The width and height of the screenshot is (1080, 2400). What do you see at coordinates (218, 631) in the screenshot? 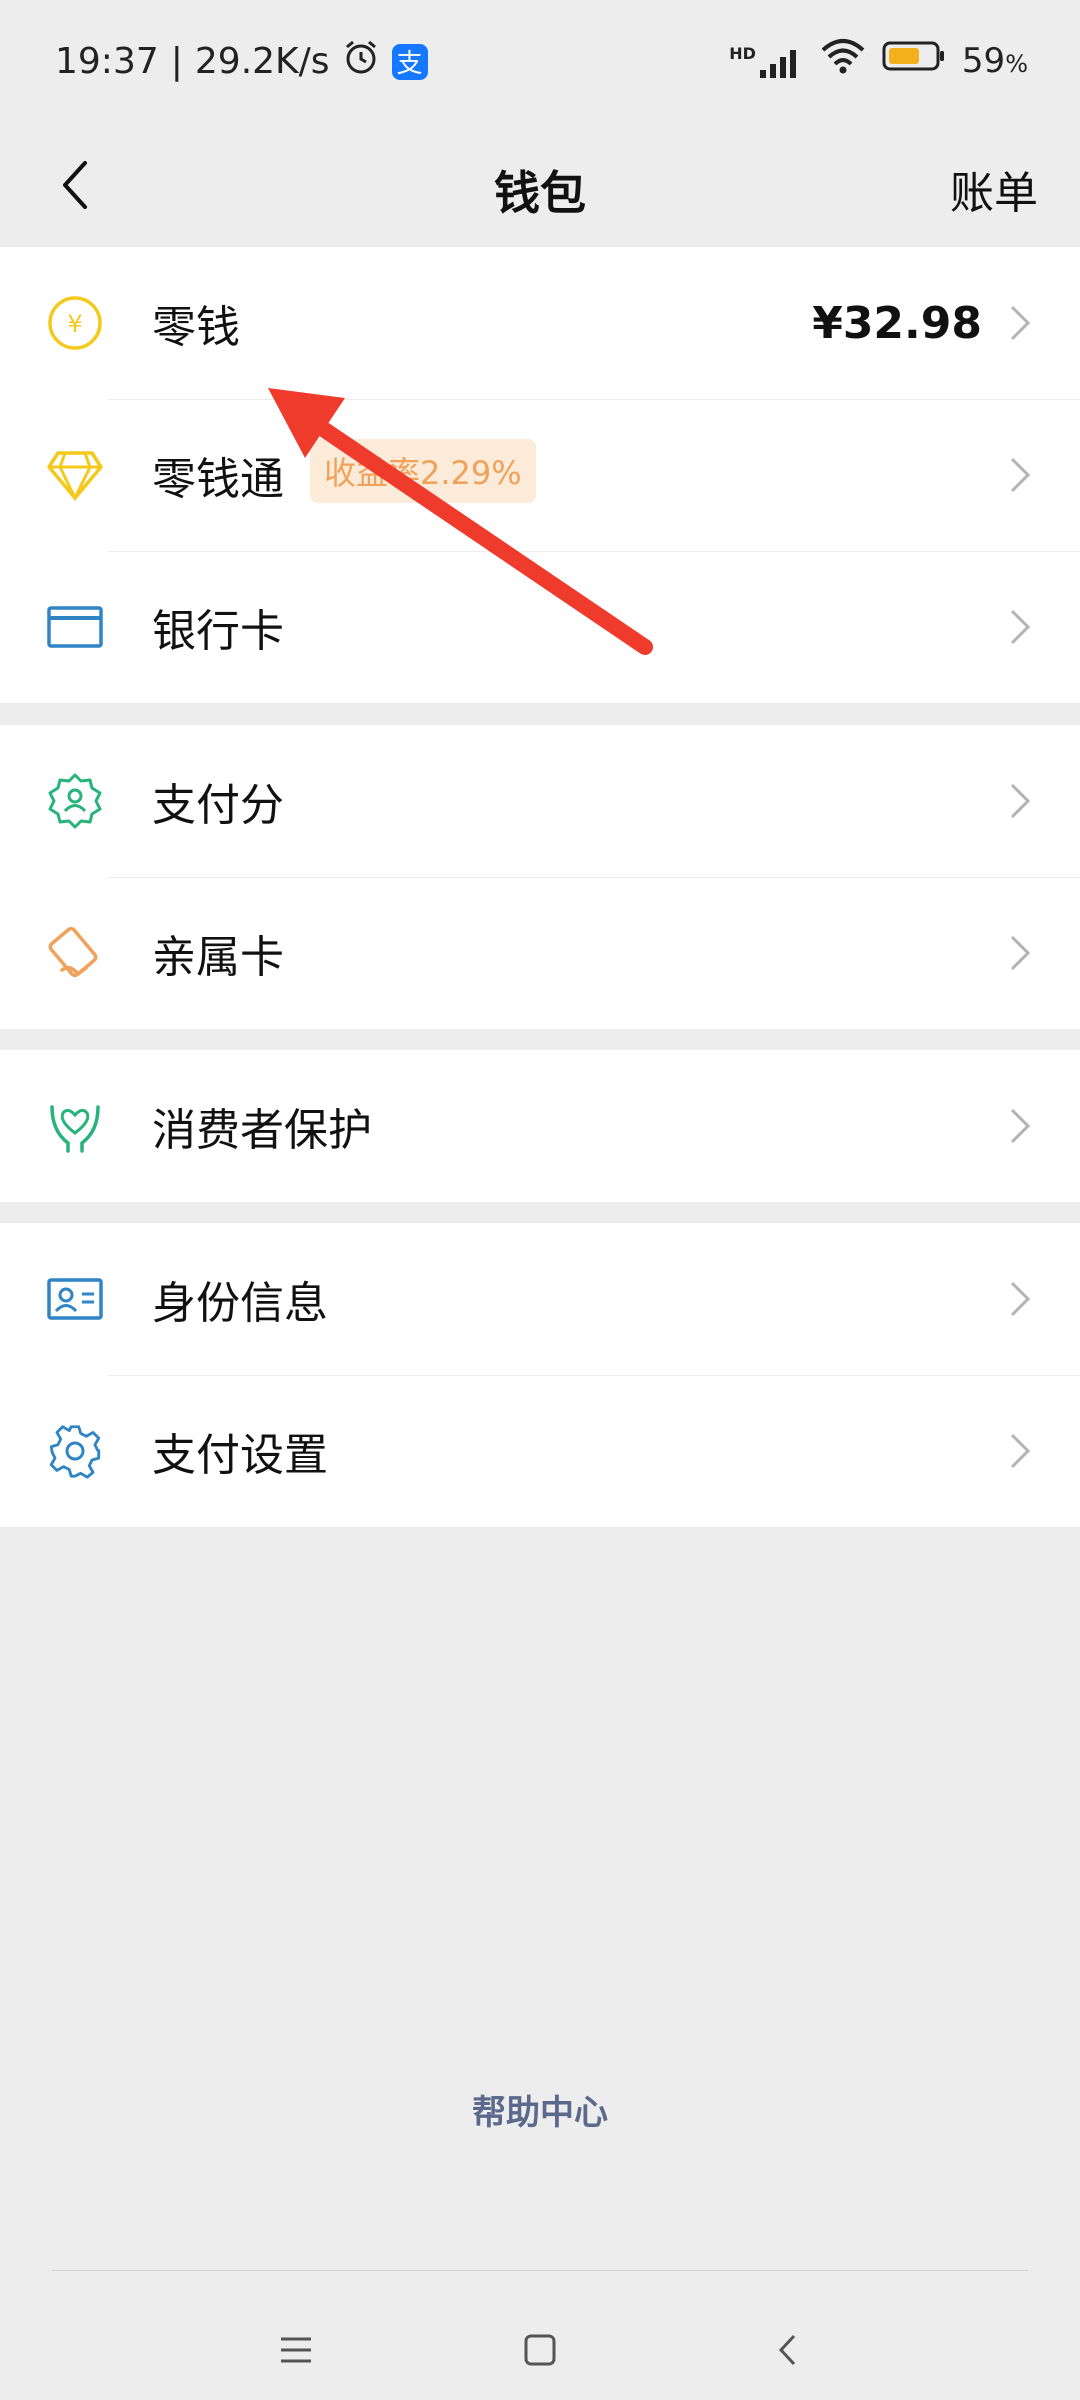
I see `row-label: 银行卡` at bounding box center [218, 631].